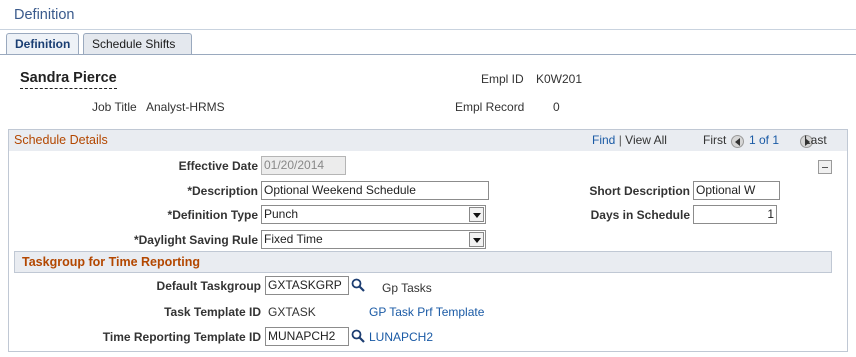 The width and height of the screenshot is (856, 357). Describe the element at coordinates (208, 286) in the screenshot. I see `default-taskgroup-label: Default Taskgroup` at that location.